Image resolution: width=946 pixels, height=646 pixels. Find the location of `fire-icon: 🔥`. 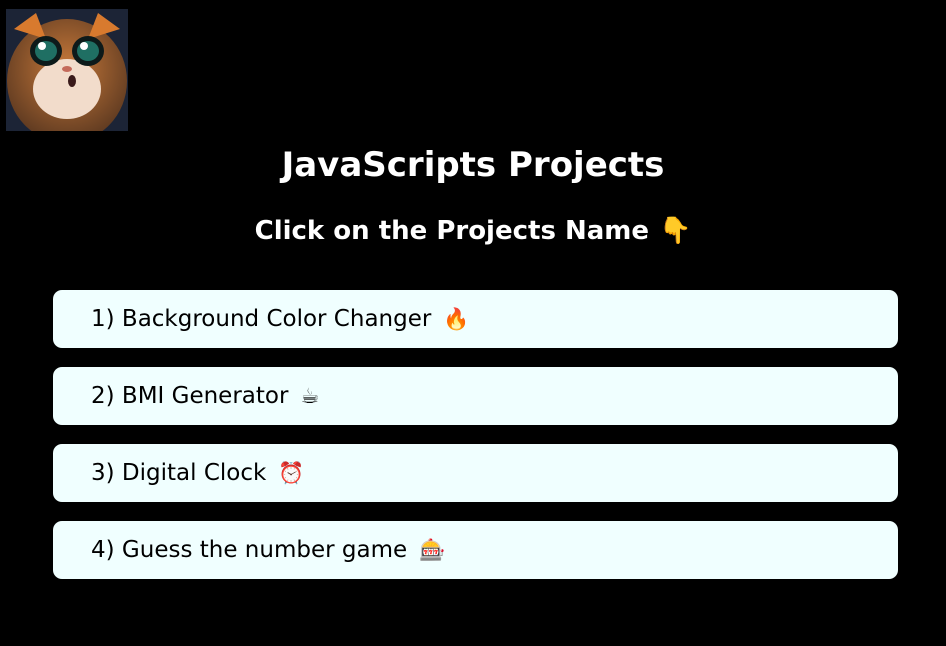

fire-icon: 🔥 is located at coordinates (456, 318).